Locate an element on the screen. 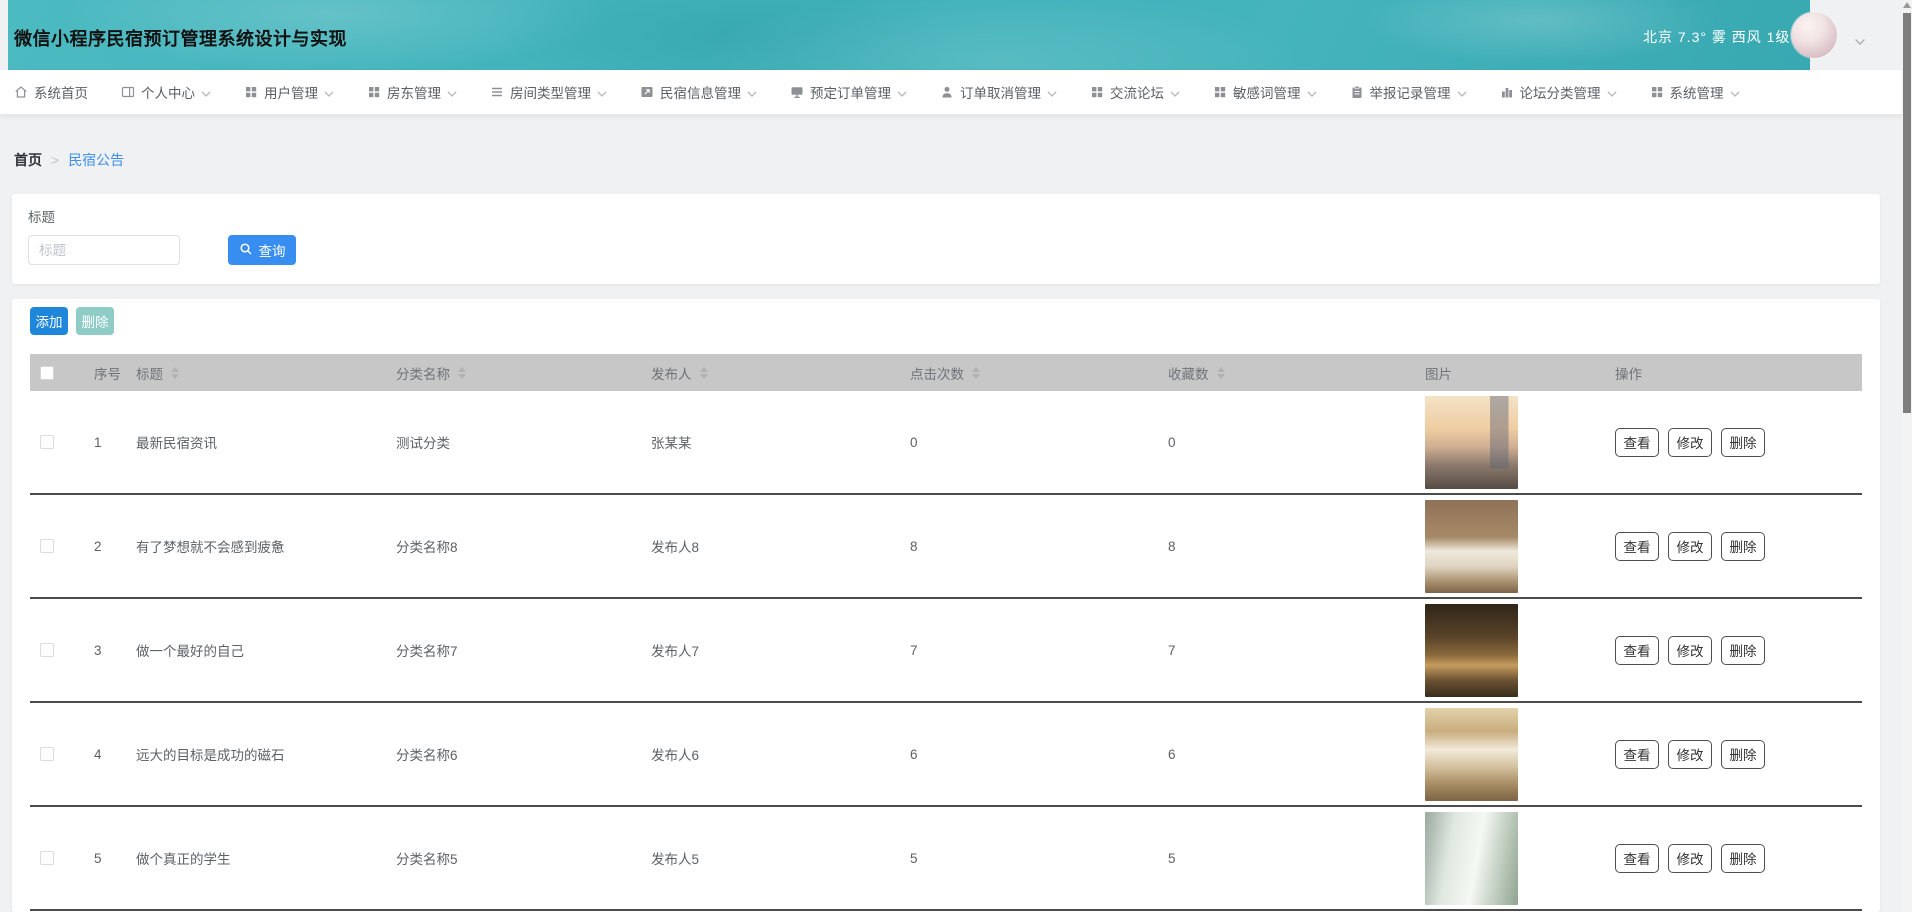  row-index: 3 is located at coordinates (98, 650).